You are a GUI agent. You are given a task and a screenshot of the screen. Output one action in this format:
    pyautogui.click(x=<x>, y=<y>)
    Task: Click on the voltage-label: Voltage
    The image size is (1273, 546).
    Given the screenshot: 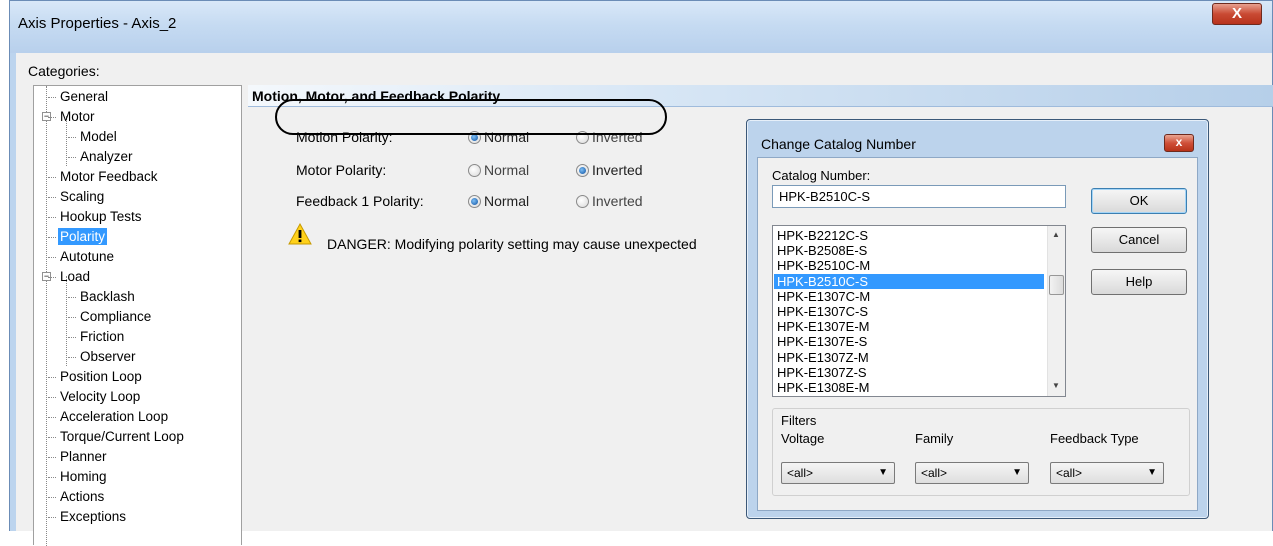 What is the action you would take?
    pyautogui.click(x=803, y=438)
    